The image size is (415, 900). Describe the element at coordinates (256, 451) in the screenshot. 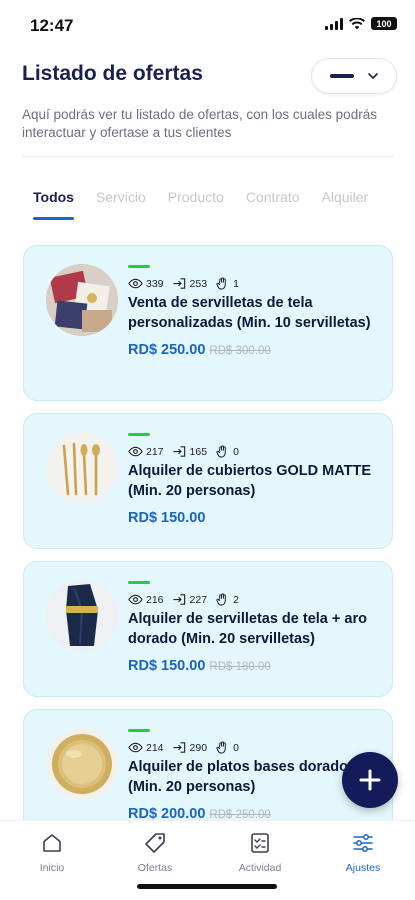

I see `offer-stats: 217 165 0` at that location.